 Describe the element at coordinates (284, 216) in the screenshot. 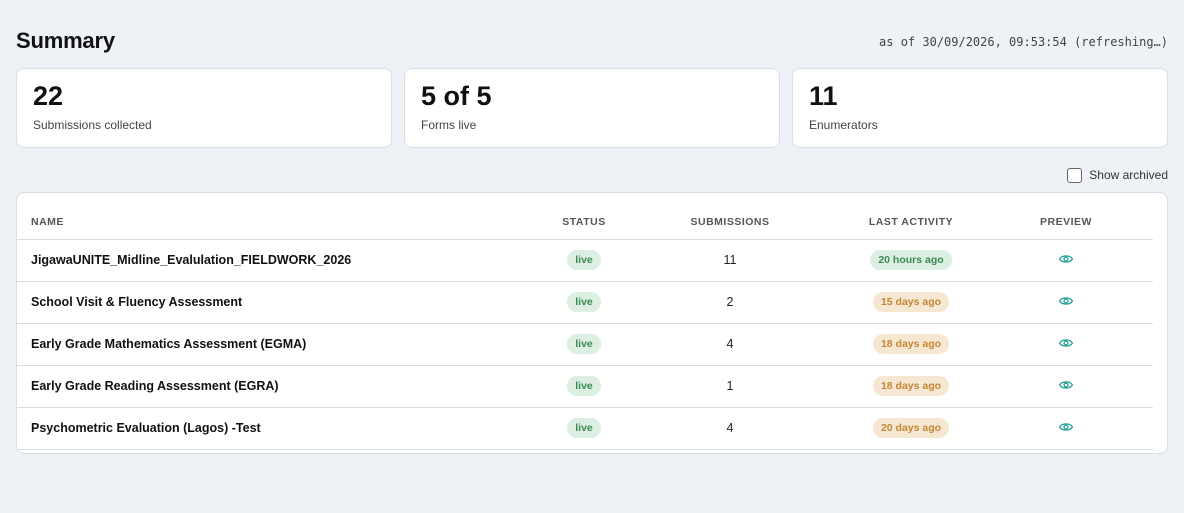

I see `column-header-name: Name` at that location.